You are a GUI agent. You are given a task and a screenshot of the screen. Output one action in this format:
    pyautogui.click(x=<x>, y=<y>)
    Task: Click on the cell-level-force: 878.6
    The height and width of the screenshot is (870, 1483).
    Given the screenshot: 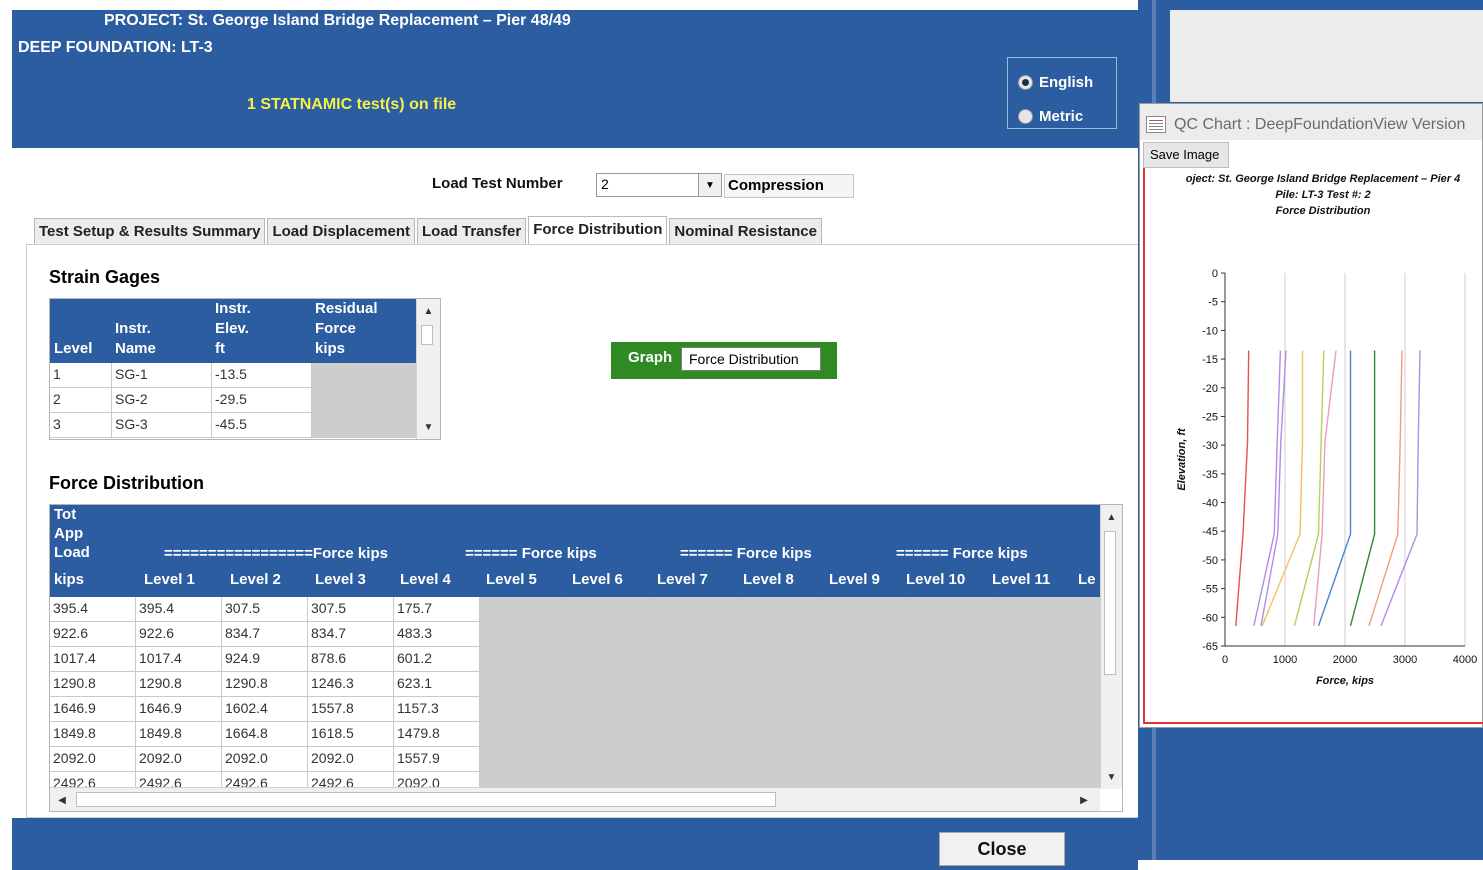 What is the action you would take?
    pyautogui.click(x=351, y=659)
    